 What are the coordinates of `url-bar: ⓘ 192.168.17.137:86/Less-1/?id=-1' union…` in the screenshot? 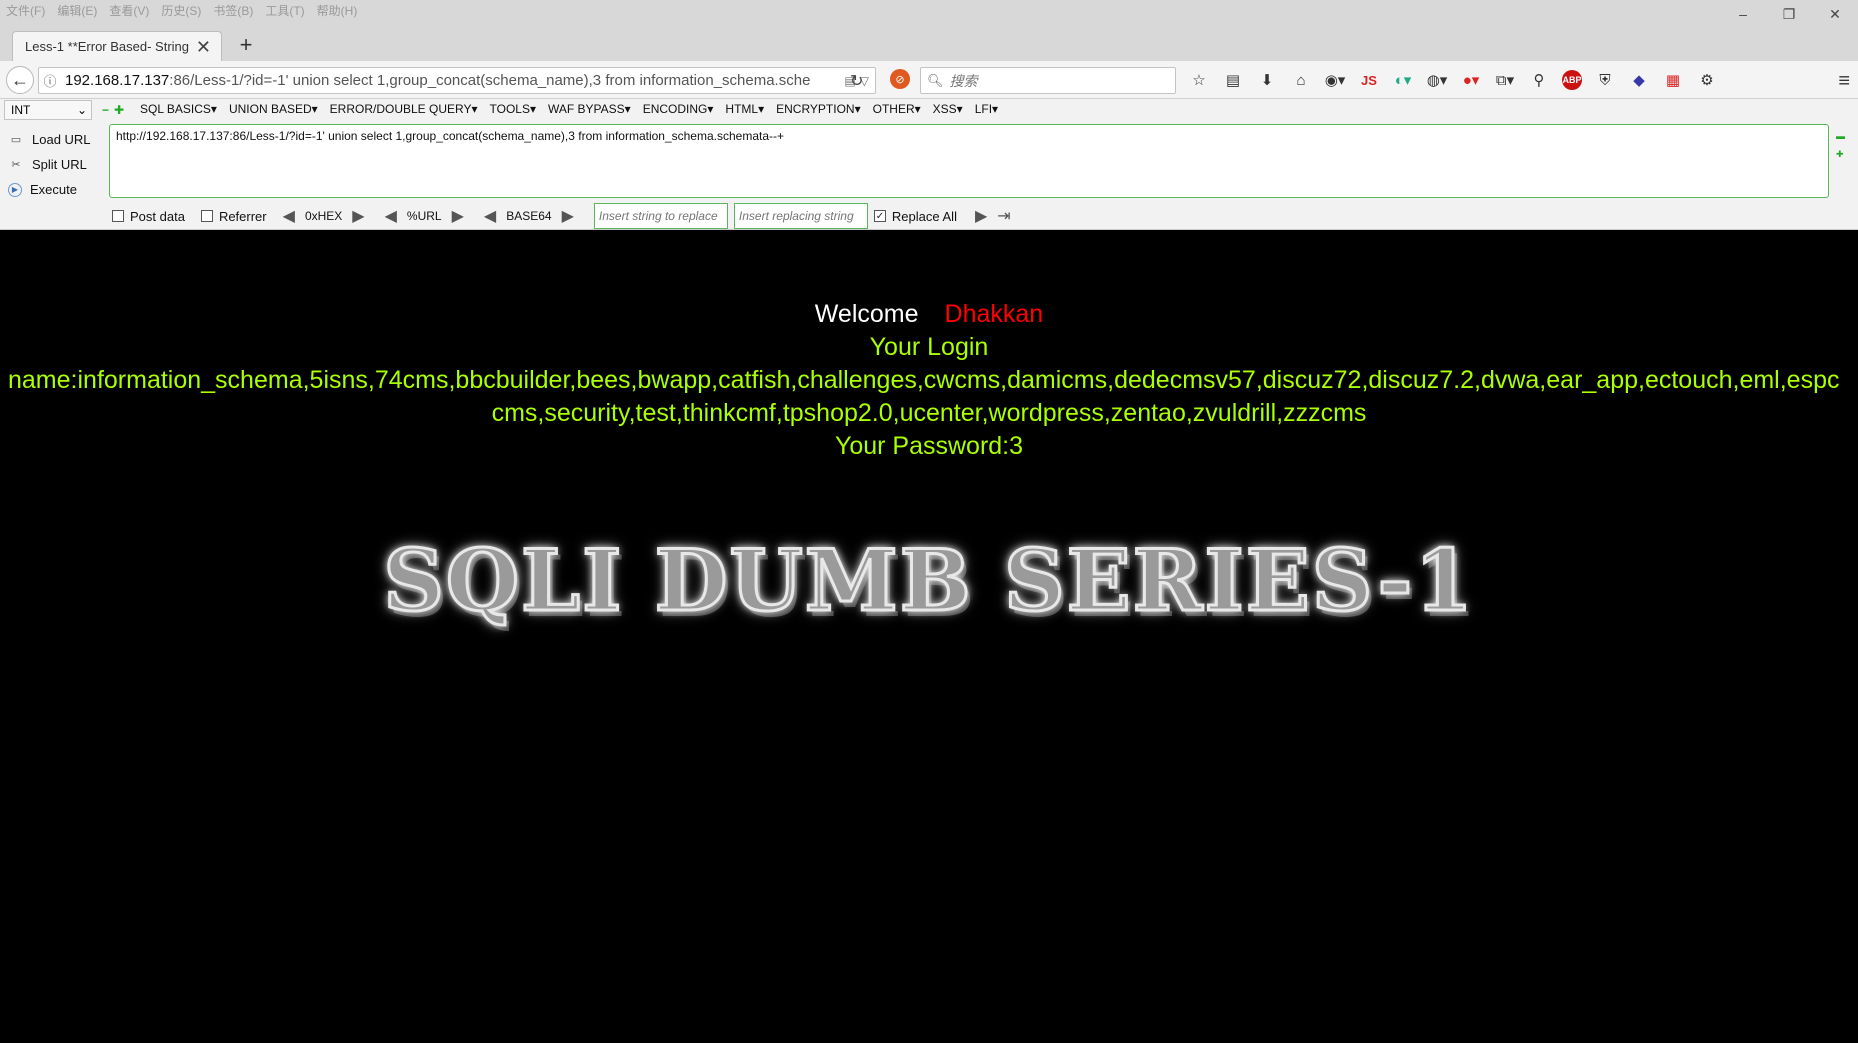 It's located at (457, 80).